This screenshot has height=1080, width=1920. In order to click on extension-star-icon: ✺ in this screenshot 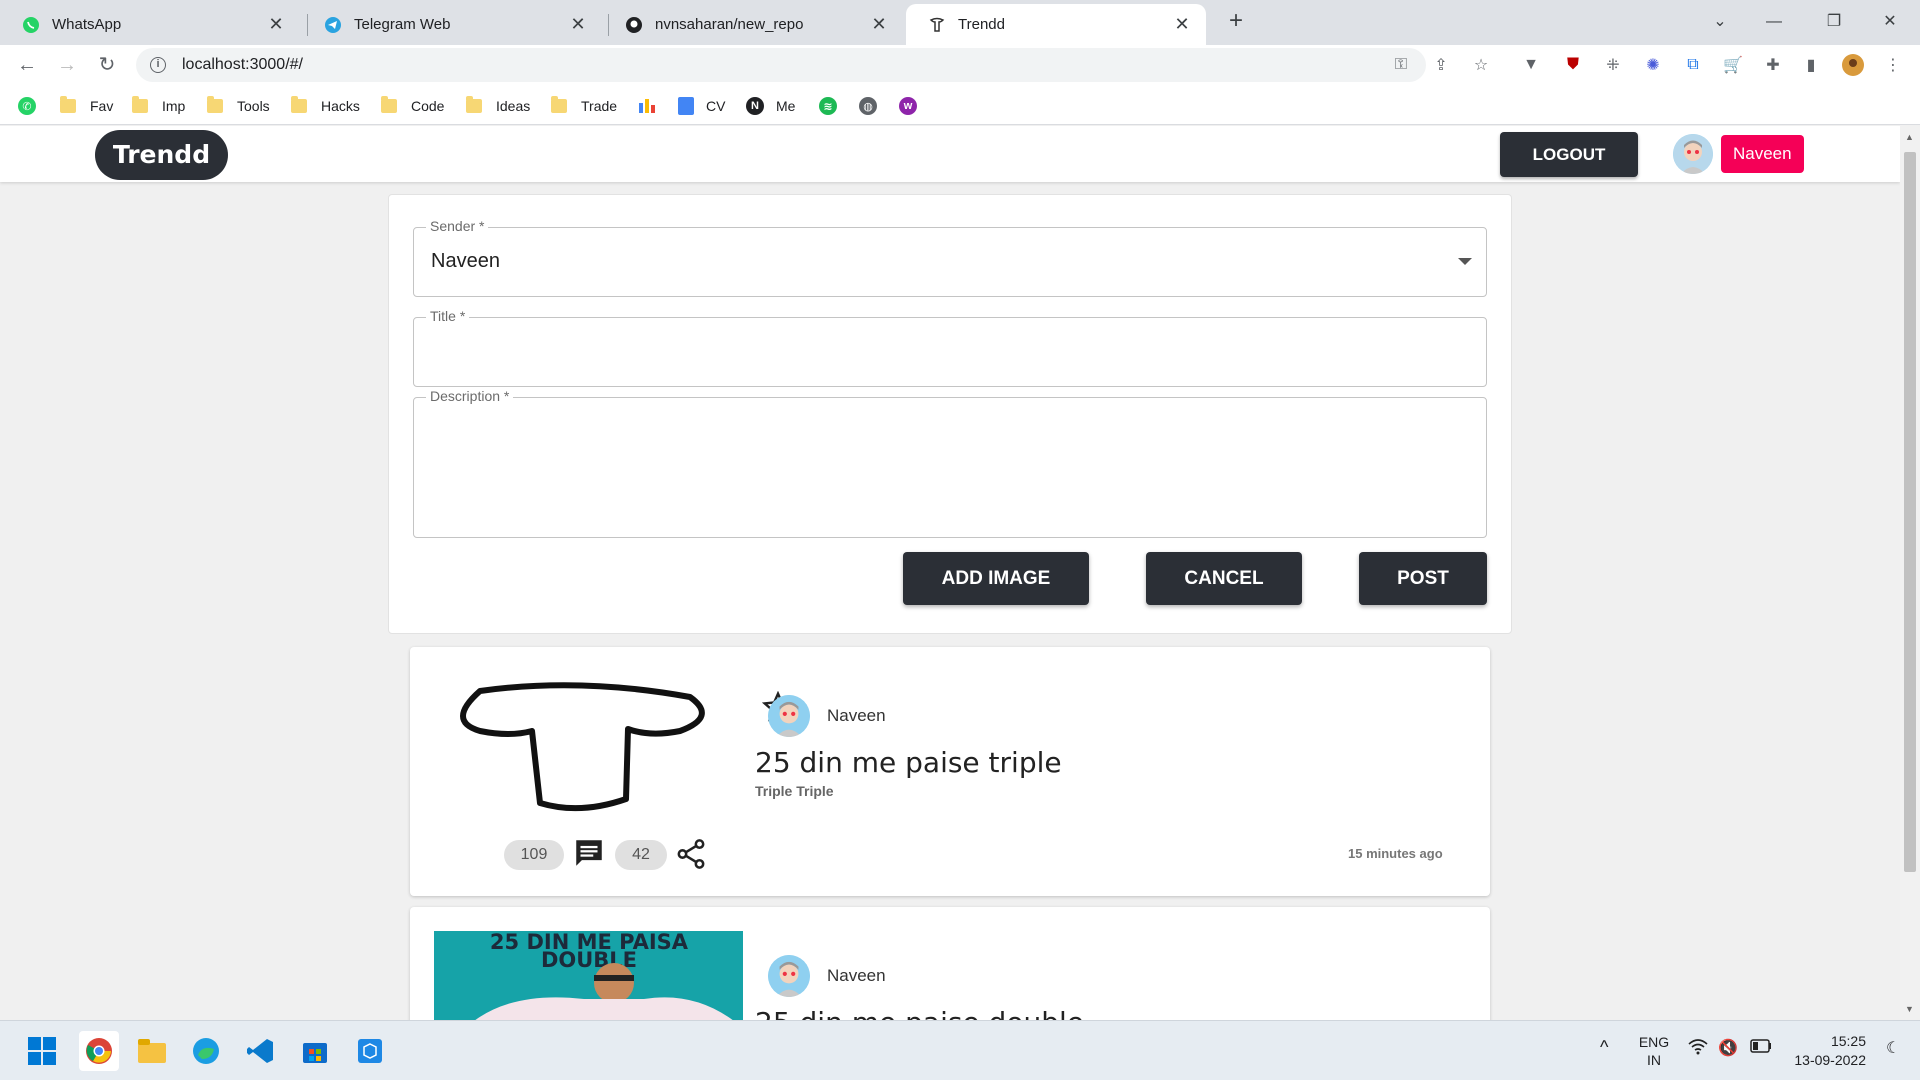, I will do `click(1653, 65)`.